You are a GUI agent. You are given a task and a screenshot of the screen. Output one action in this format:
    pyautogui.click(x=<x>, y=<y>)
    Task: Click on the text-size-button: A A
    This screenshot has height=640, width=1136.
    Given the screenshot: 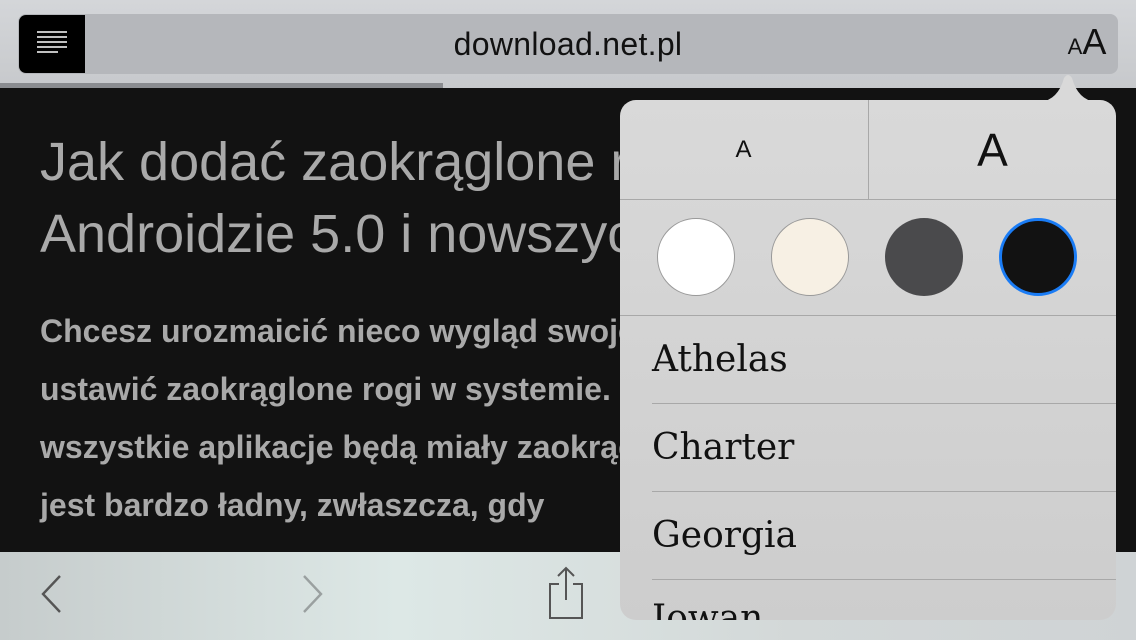 What is the action you would take?
    pyautogui.click(x=1087, y=43)
    